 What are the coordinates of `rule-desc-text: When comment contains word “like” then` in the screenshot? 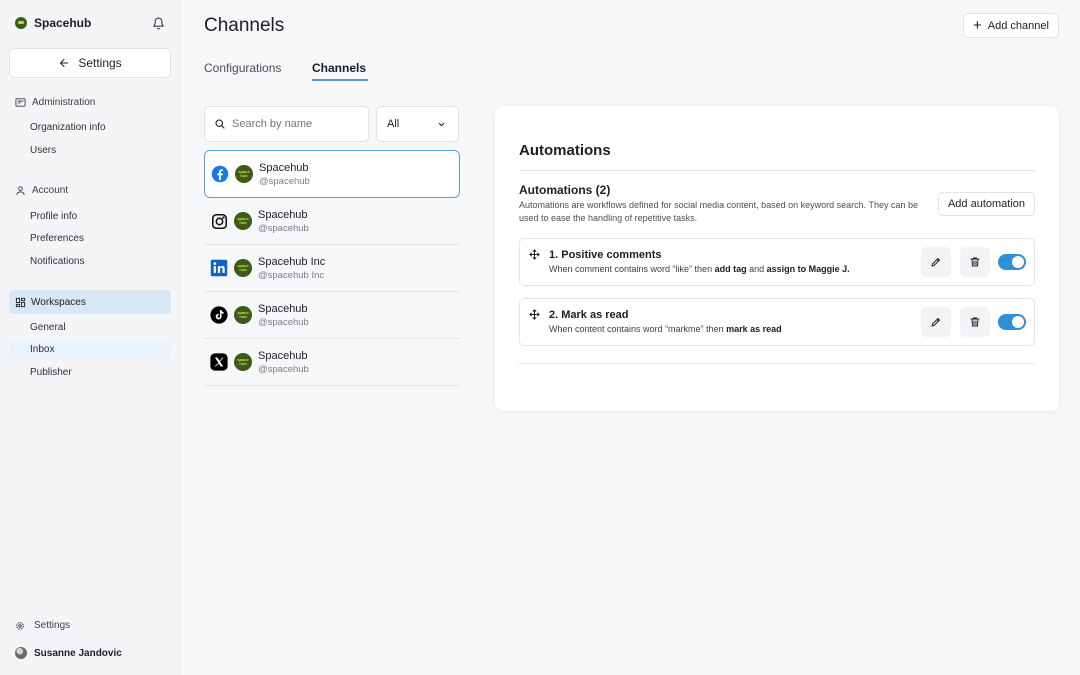 It's located at (632, 269).